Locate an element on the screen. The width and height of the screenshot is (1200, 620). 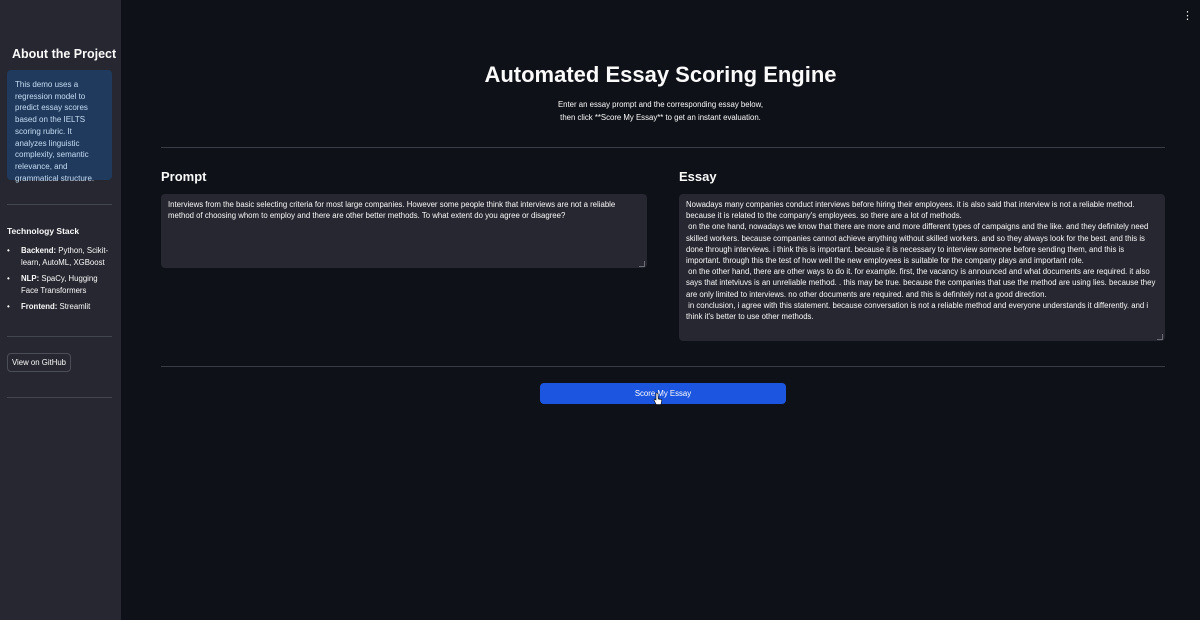
sidebar-title: About the Project is located at coordinates (64, 54).